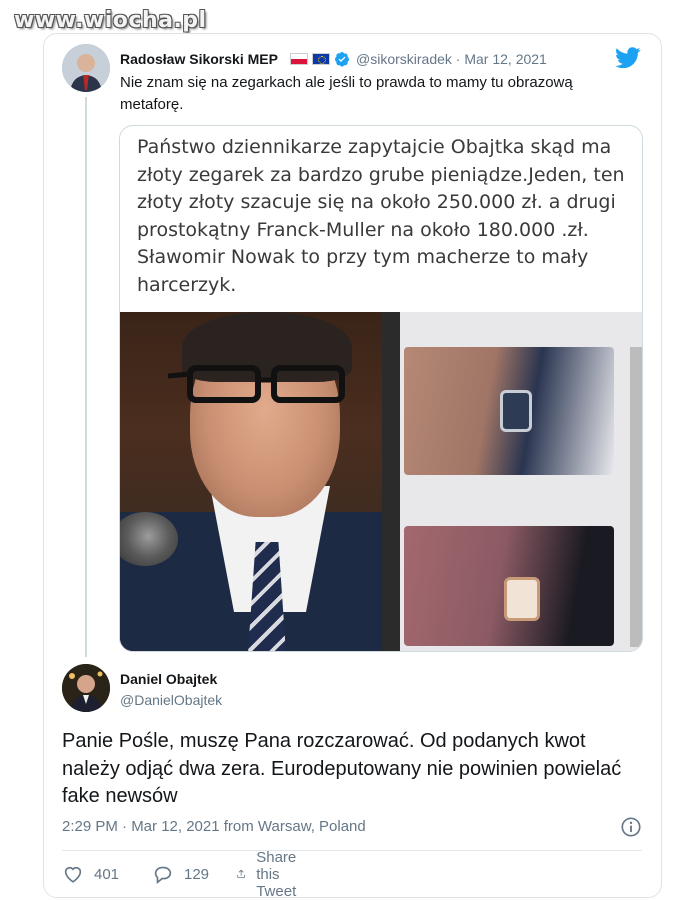  Describe the element at coordinates (256, 384) in the screenshot. I see `glasses-icon` at that location.